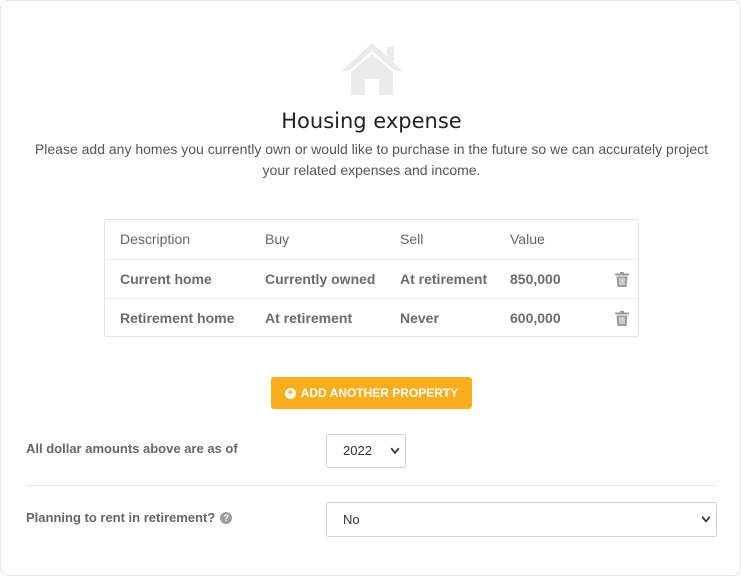 This screenshot has height=576, width=741. What do you see at coordinates (371, 485) in the screenshot?
I see `divider` at bounding box center [371, 485].